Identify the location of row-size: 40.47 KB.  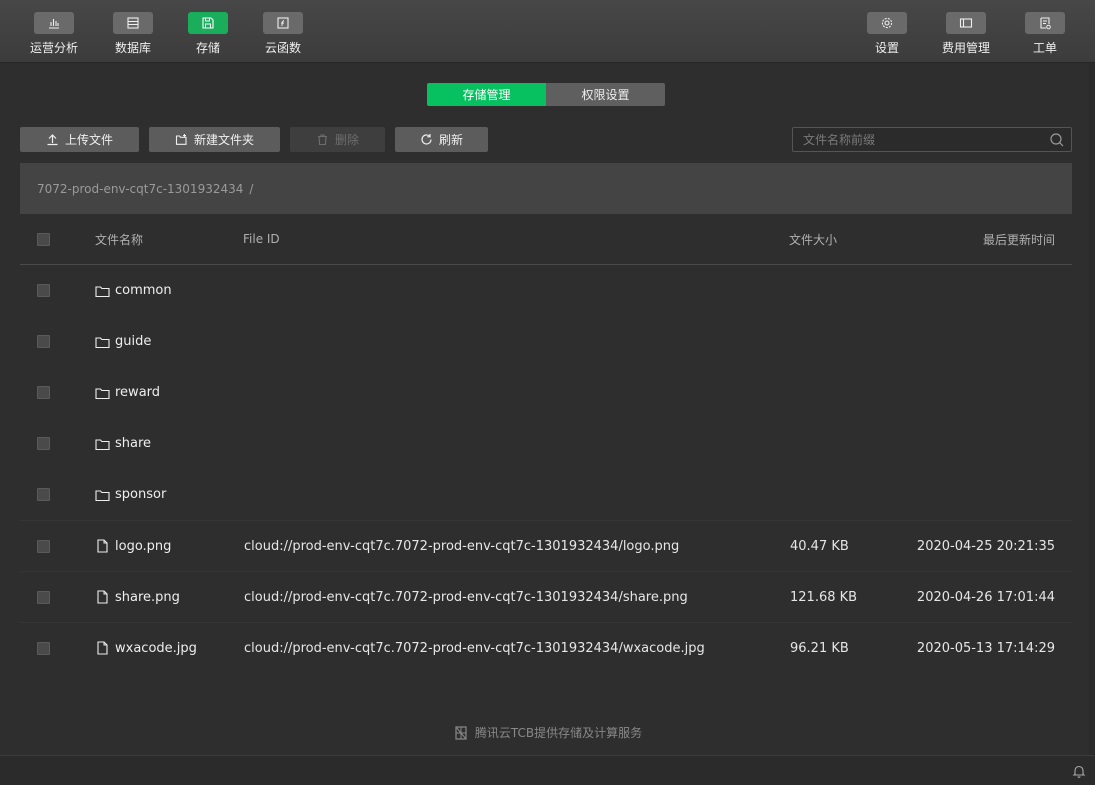
(819, 546).